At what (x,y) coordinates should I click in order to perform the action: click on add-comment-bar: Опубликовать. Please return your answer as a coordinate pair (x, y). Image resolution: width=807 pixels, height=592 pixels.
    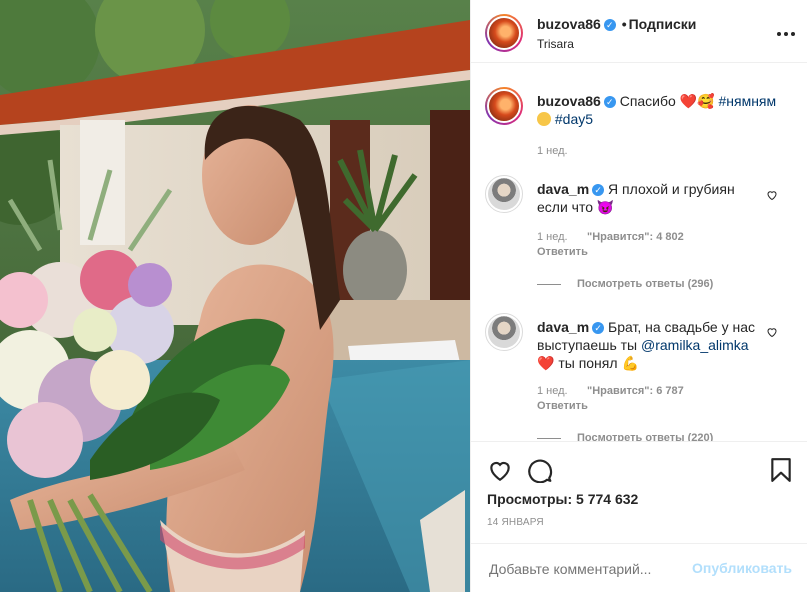
    Looking at the image, I should click on (639, 567).